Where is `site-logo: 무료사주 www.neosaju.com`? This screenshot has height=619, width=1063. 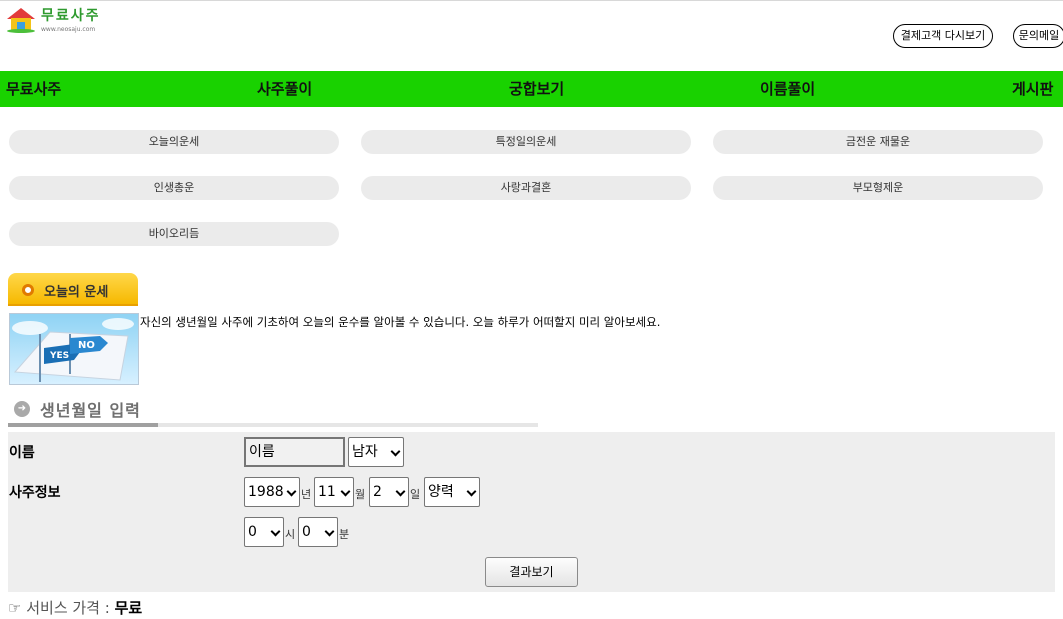
site-logo: 무료사주 www.neosaju.com is located at coordinates (61, 20).